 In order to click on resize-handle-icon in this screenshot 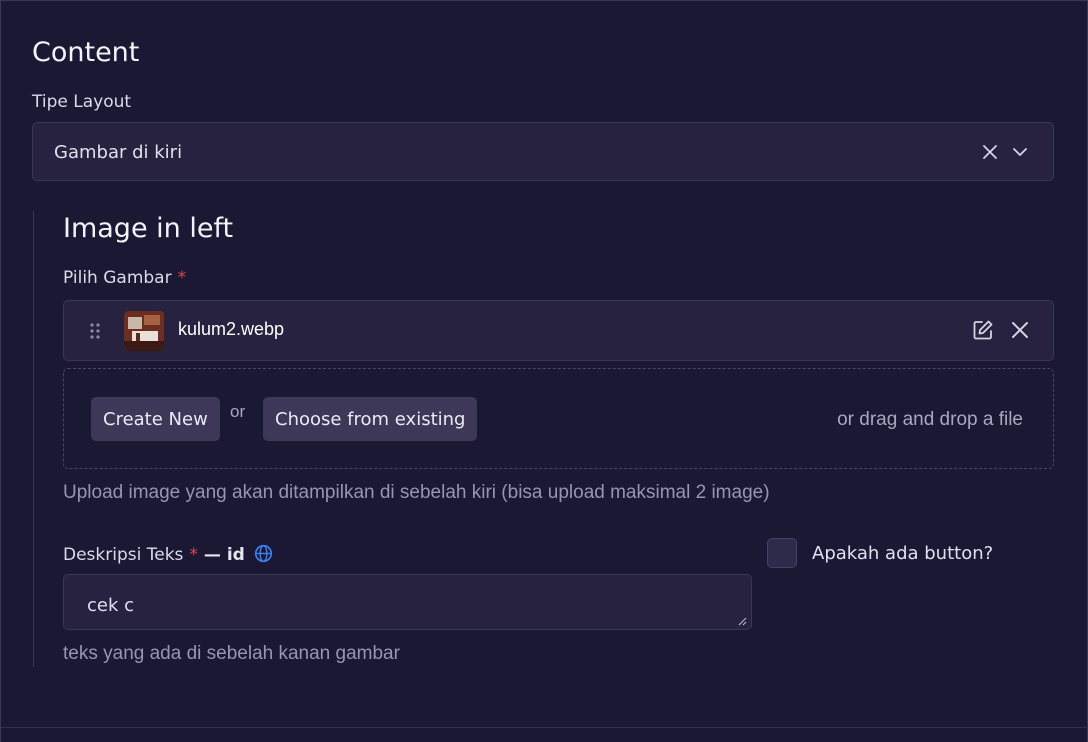, I will do `click(742, 621)`.